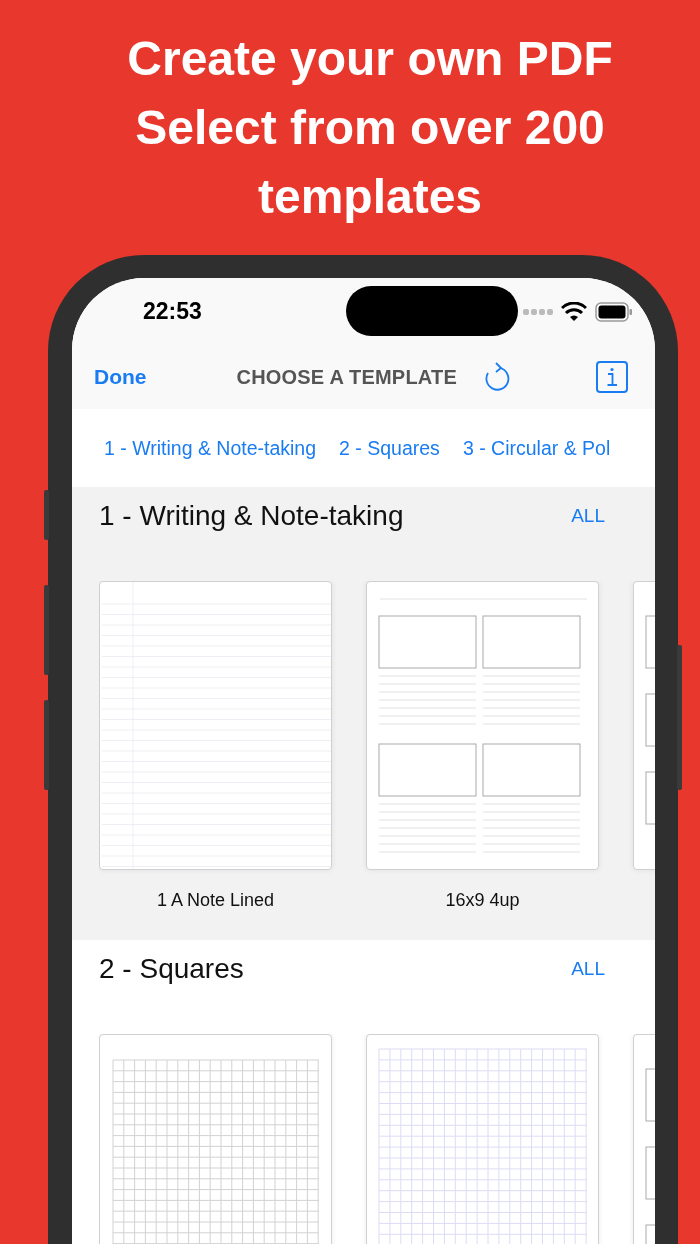 The width and height of the screenshot is (700, 1244). Describe the element at coordinates (482, 900) in the screenshot. I see `template-name: 16x9 4up` at that location.